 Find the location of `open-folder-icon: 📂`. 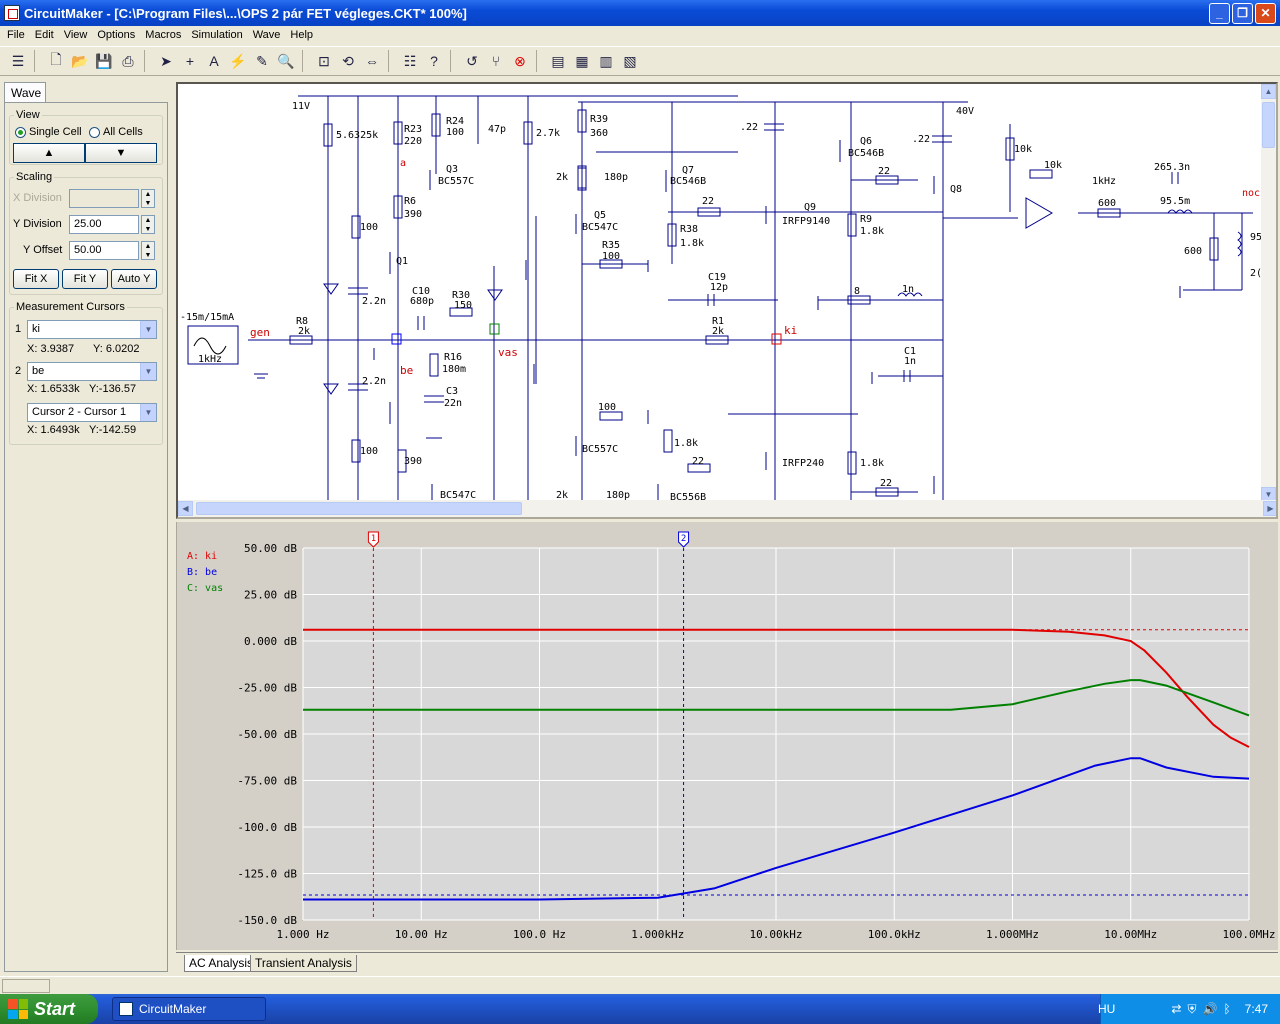

open-folder-icon: 📂 is located at coordinates (80, 61).